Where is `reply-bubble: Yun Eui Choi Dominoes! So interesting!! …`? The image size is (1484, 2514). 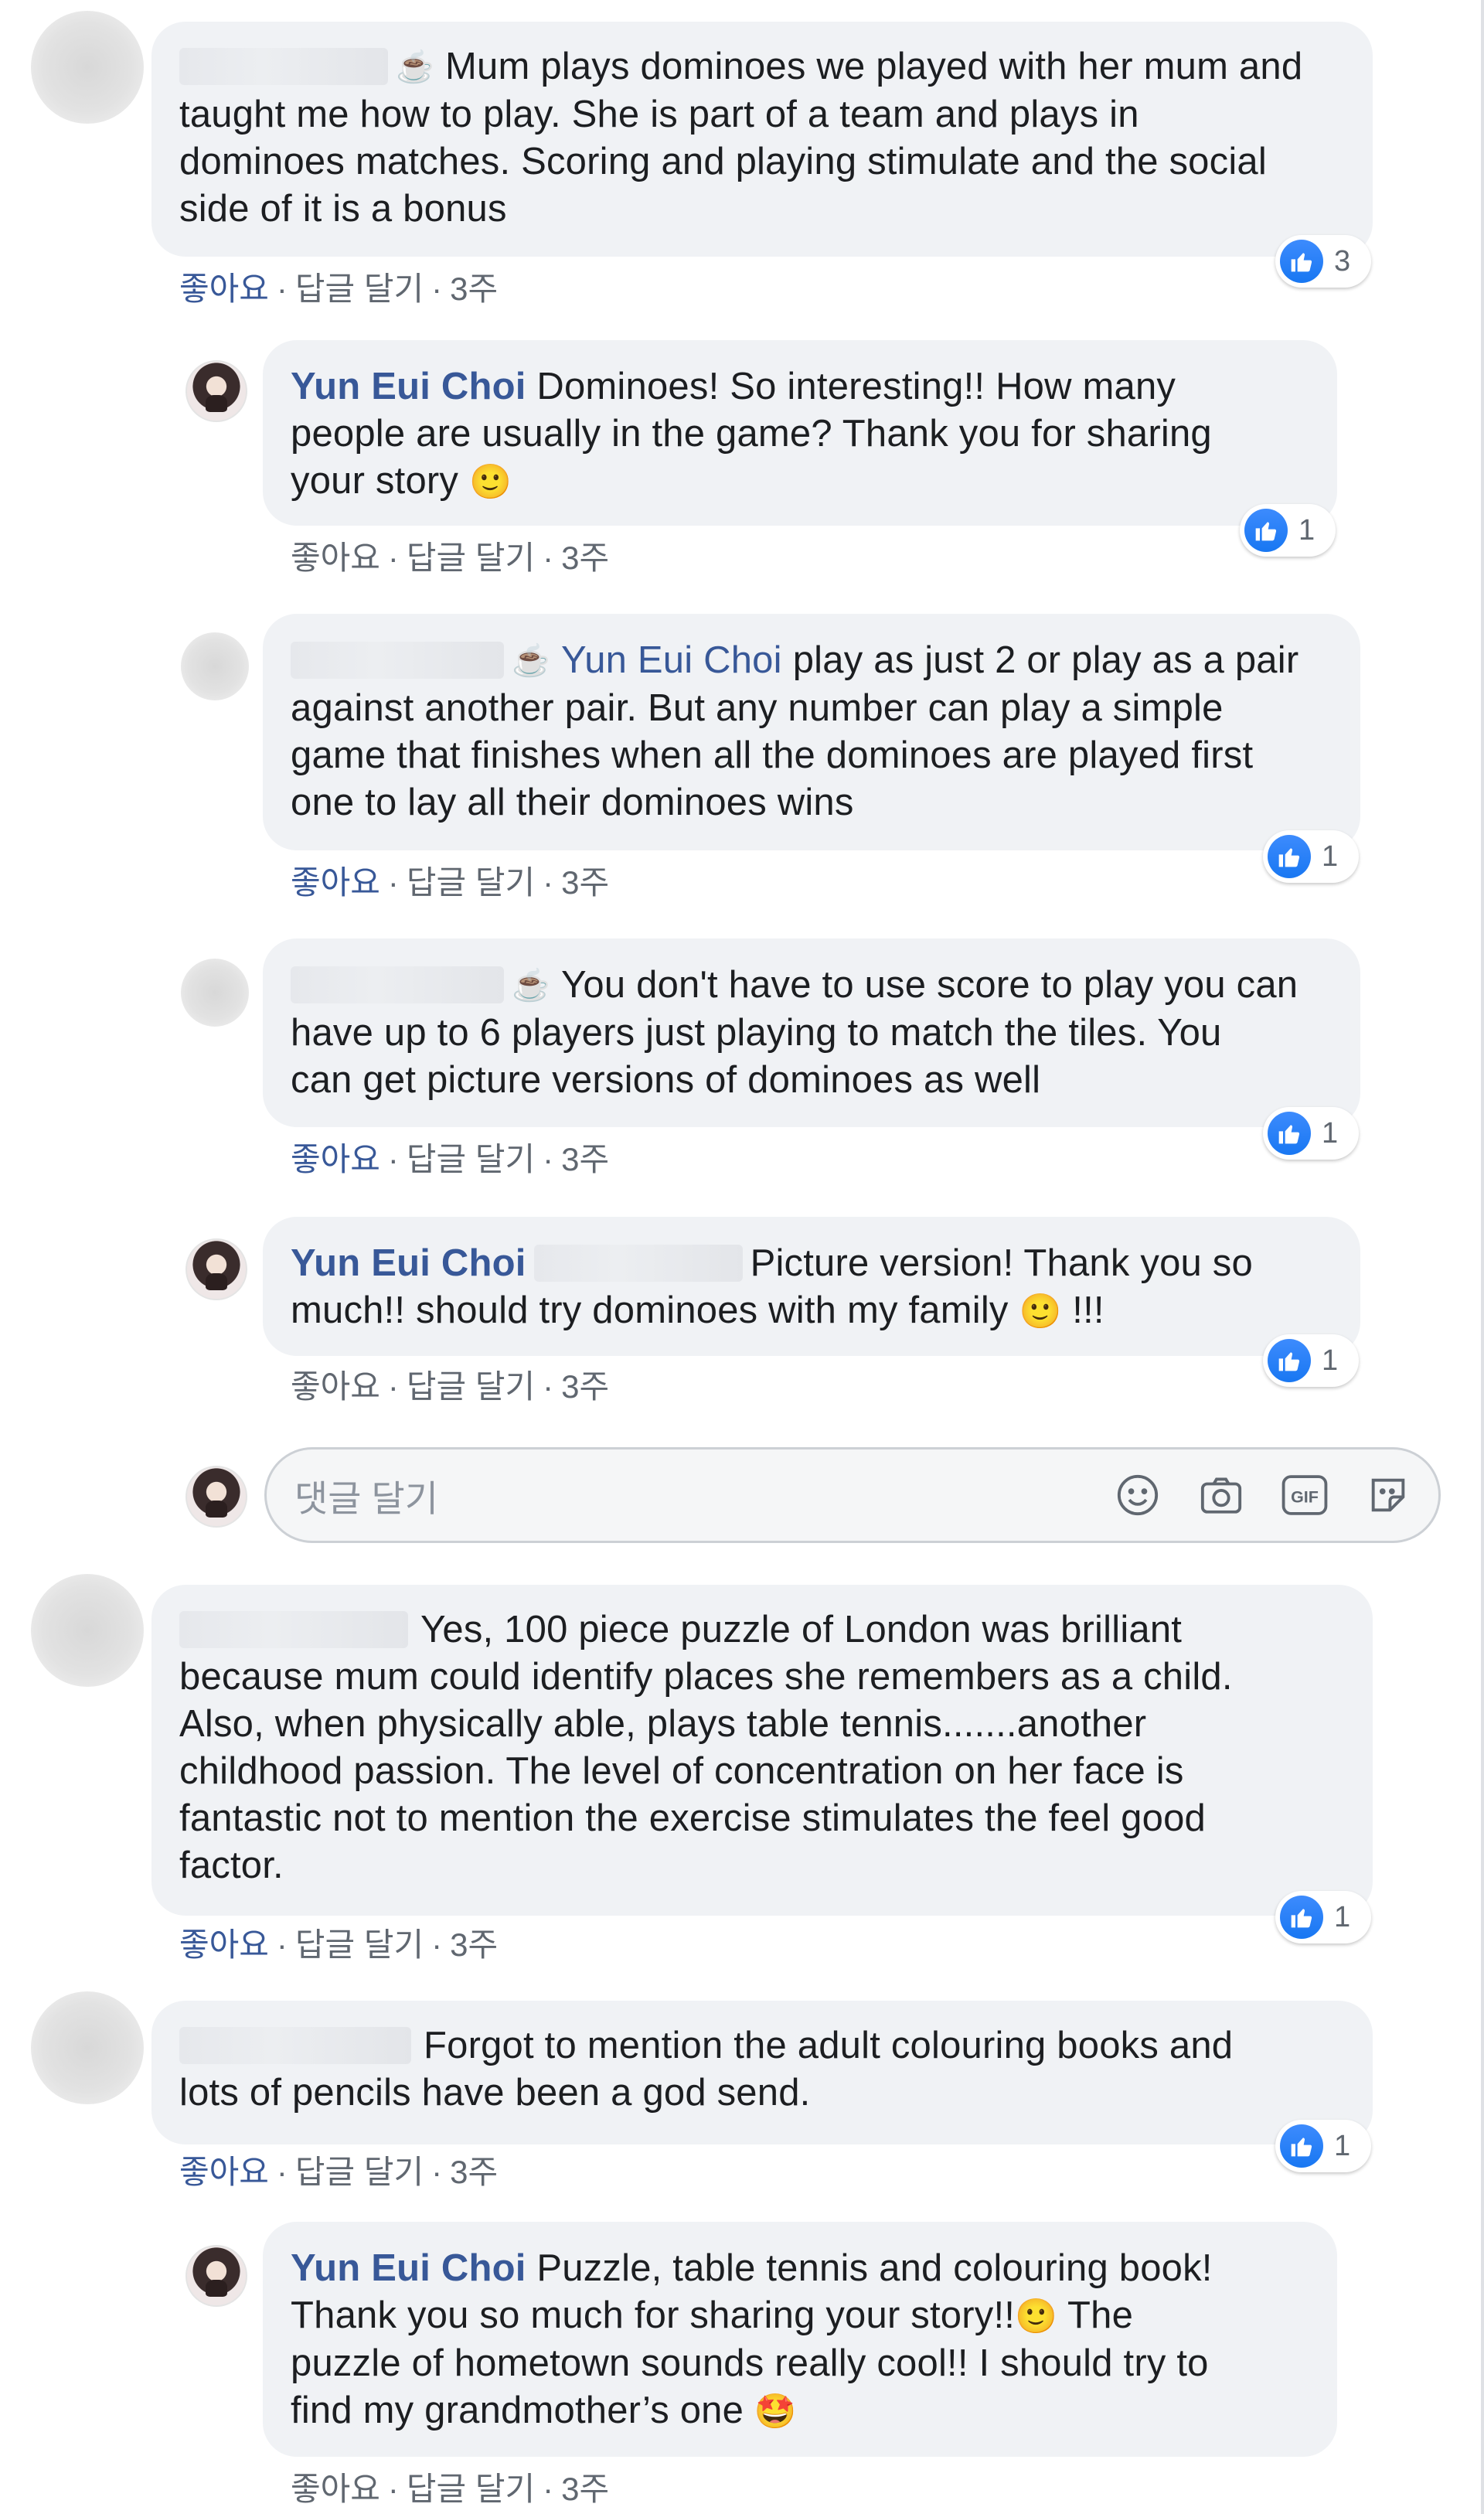 reply-bubble: Yun Eui Choi Dominoes! So interesting!! … is located at coordinates (800, 433).